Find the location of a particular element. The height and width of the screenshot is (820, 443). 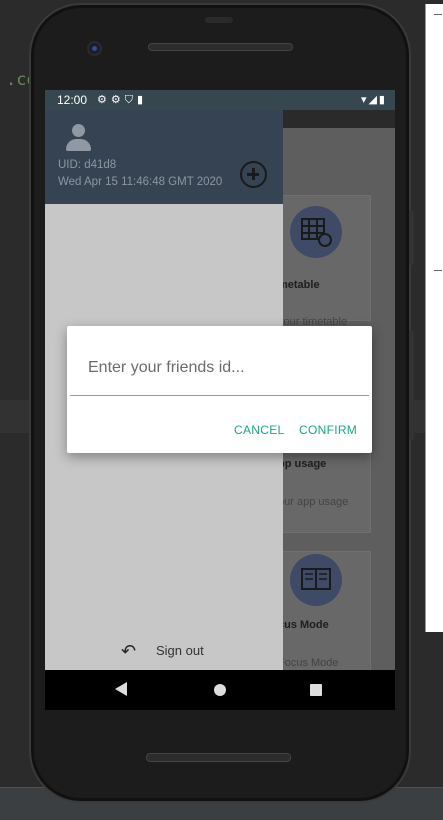

avatar is located at coordinates (78, 137).